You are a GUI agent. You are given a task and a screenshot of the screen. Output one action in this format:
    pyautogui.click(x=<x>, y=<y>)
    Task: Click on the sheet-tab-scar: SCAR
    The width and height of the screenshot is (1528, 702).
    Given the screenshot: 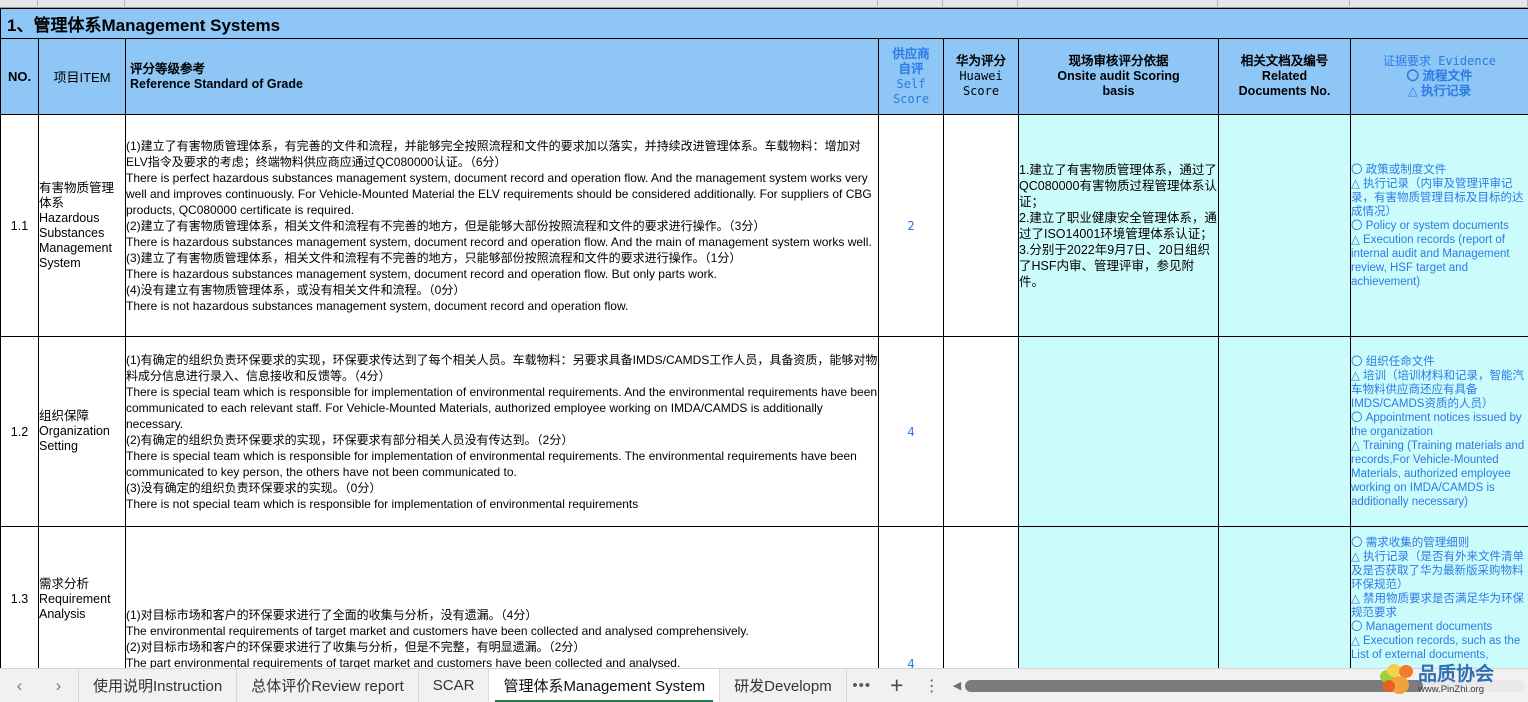 What is the action you would take?
    pyautogui.click(x=454, y=685)
    